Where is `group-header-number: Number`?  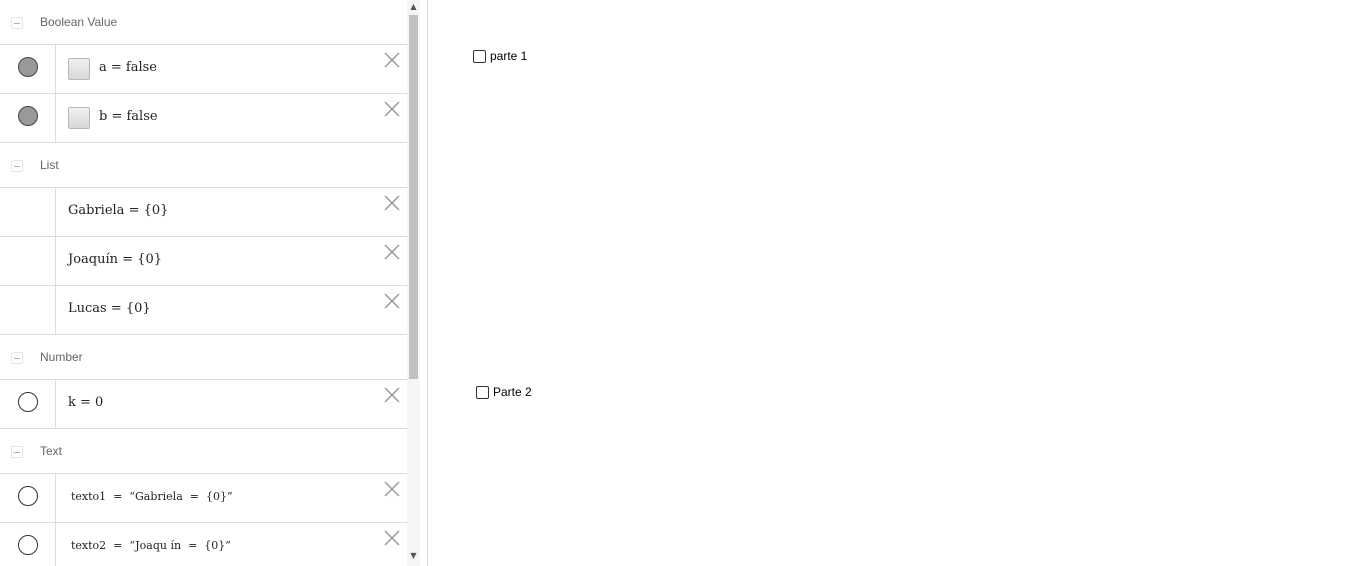
group-header-number: Number is located at coordinates (203, 357).